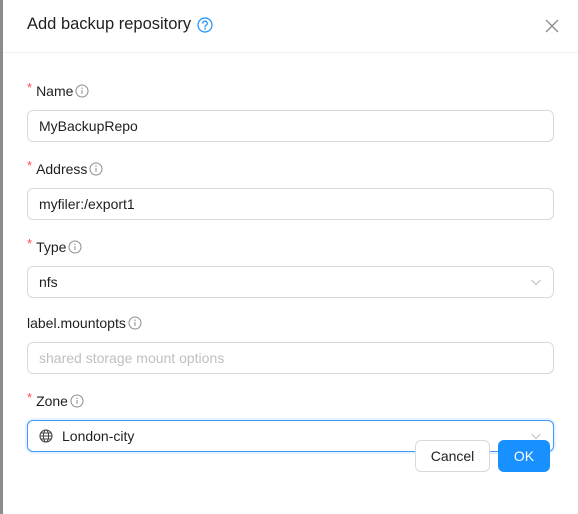 The width and height of the screenshot is (578, 514). I want to click on globe-icon, so click(46, 436).